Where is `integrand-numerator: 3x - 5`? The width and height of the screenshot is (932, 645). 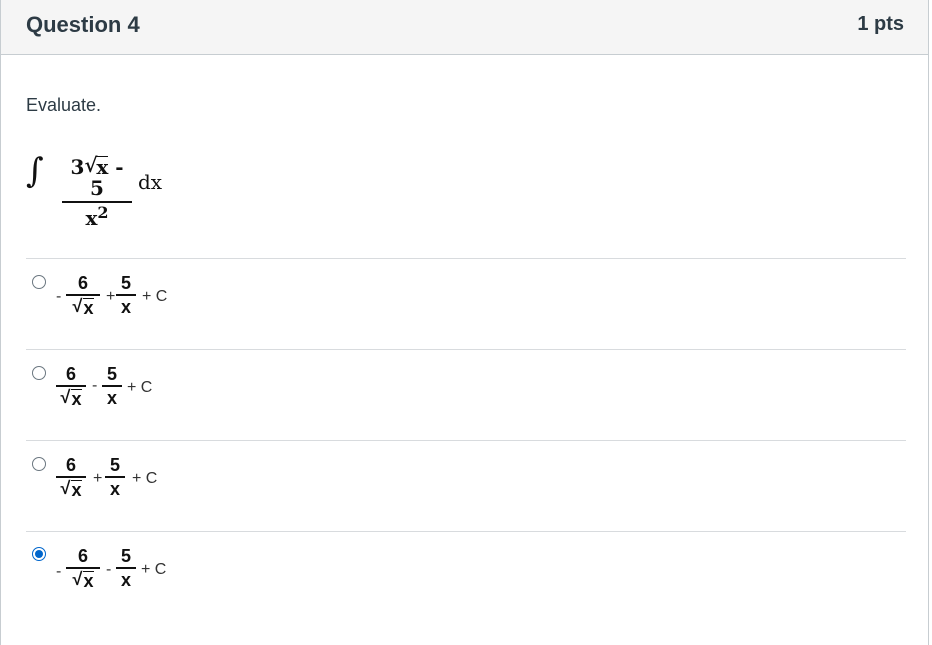 integrand-numerator: 3x - 5 is located at coordinates (97, 178).